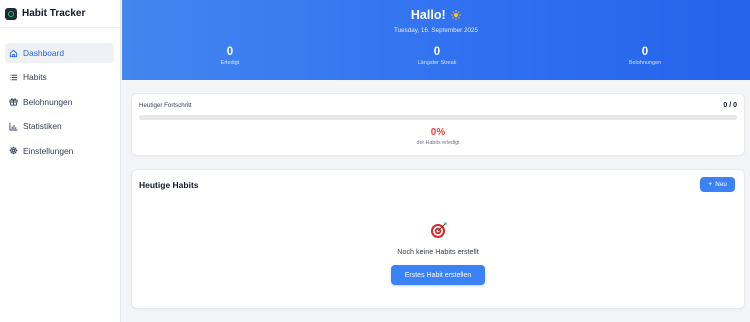 Image resolution: width=750 pixels, height=322 pixels. I want to click on gift-icon, so click(13, 102).